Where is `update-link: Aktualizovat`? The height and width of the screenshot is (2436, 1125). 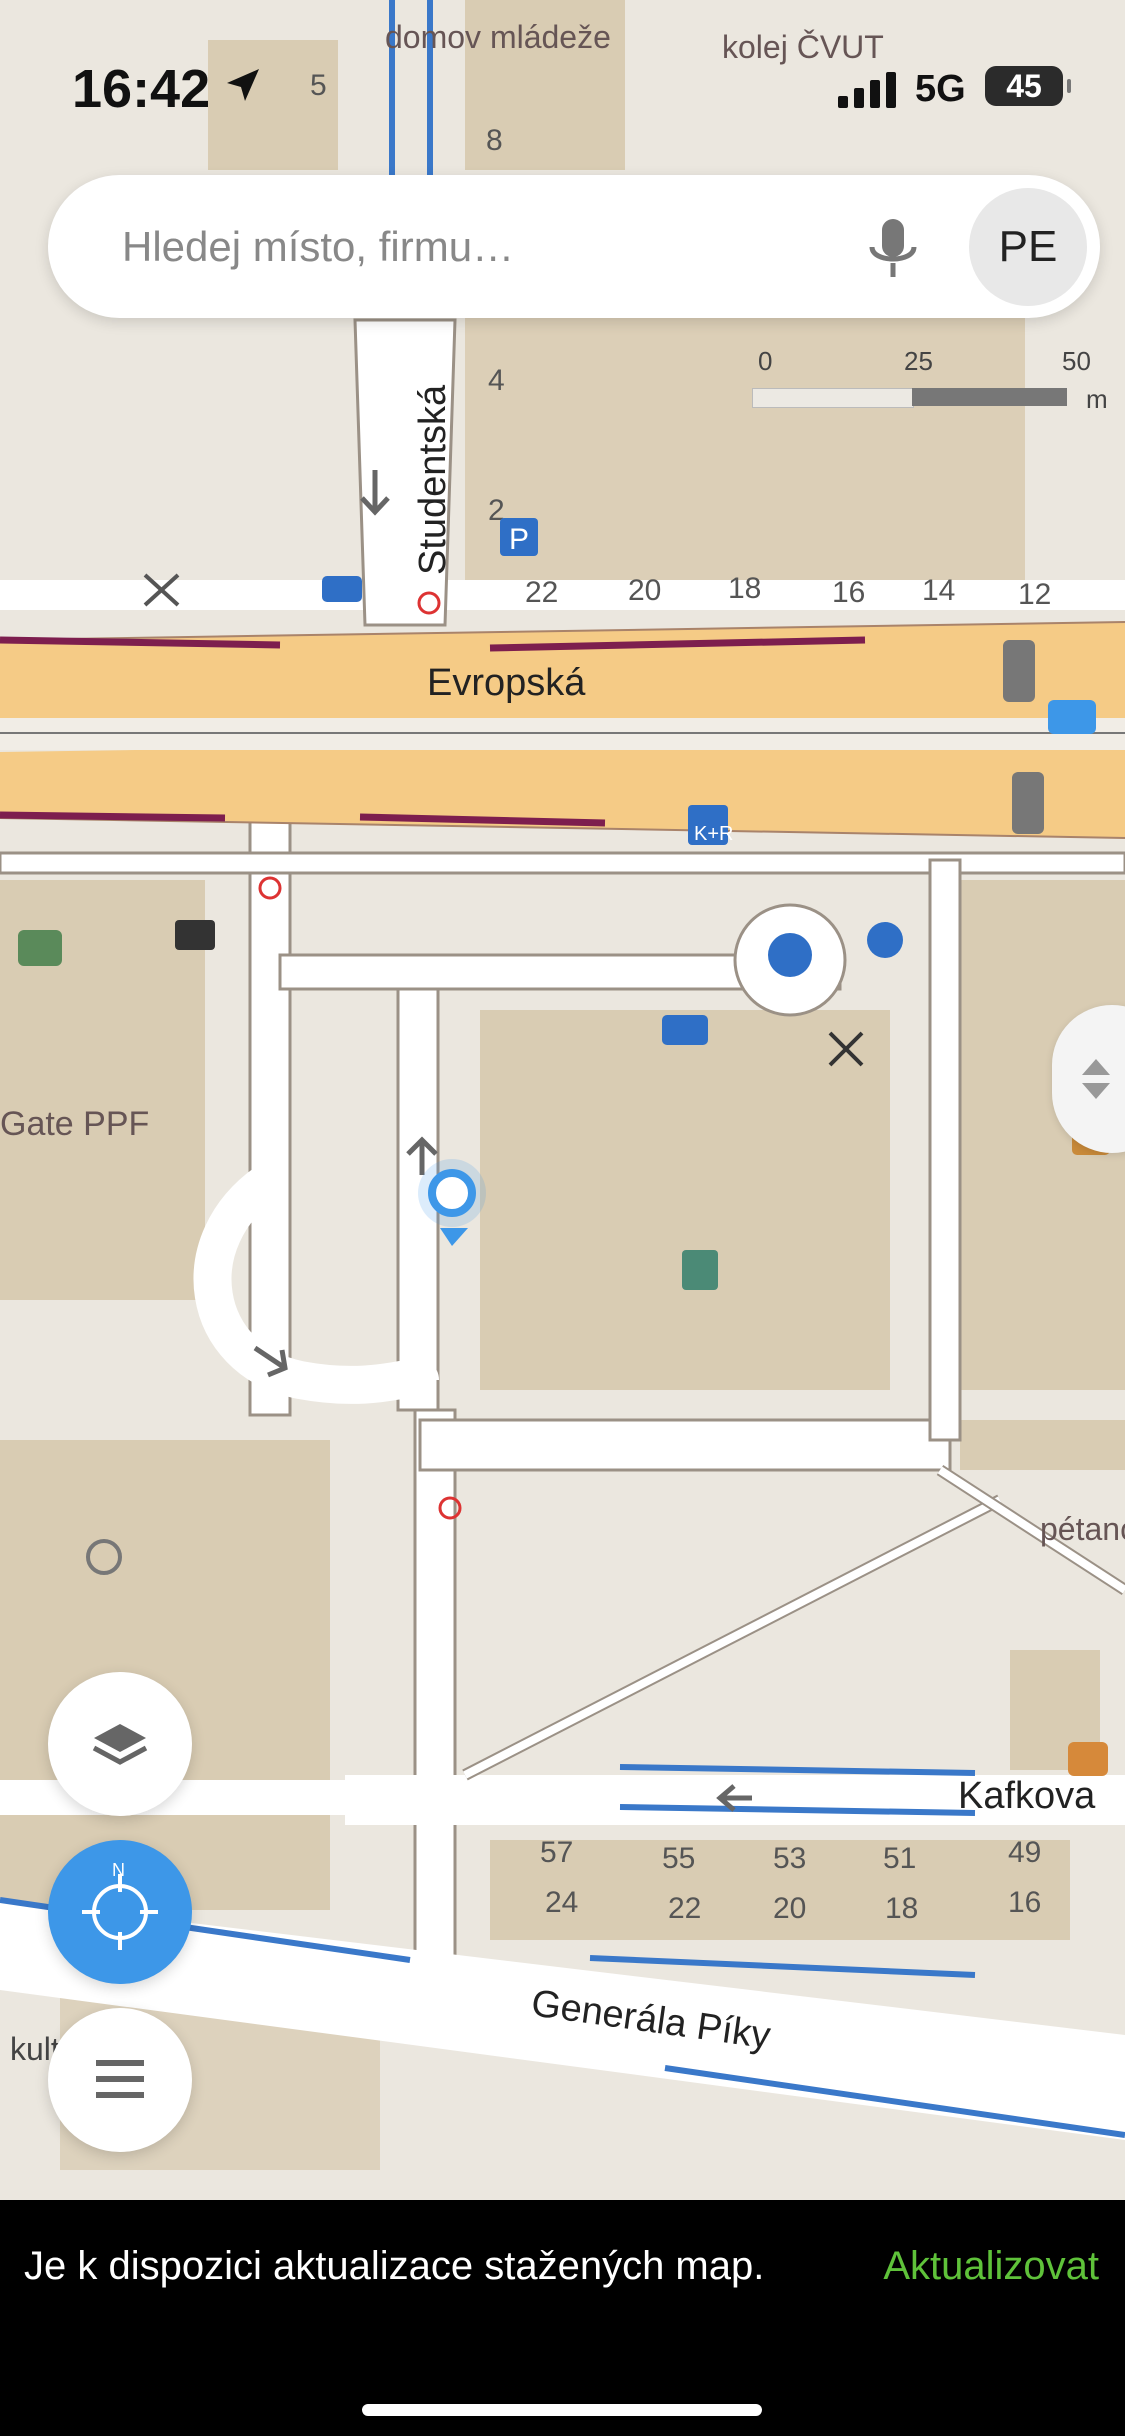
update-link: Aktualizovat is located at coordinates (991, 2266).